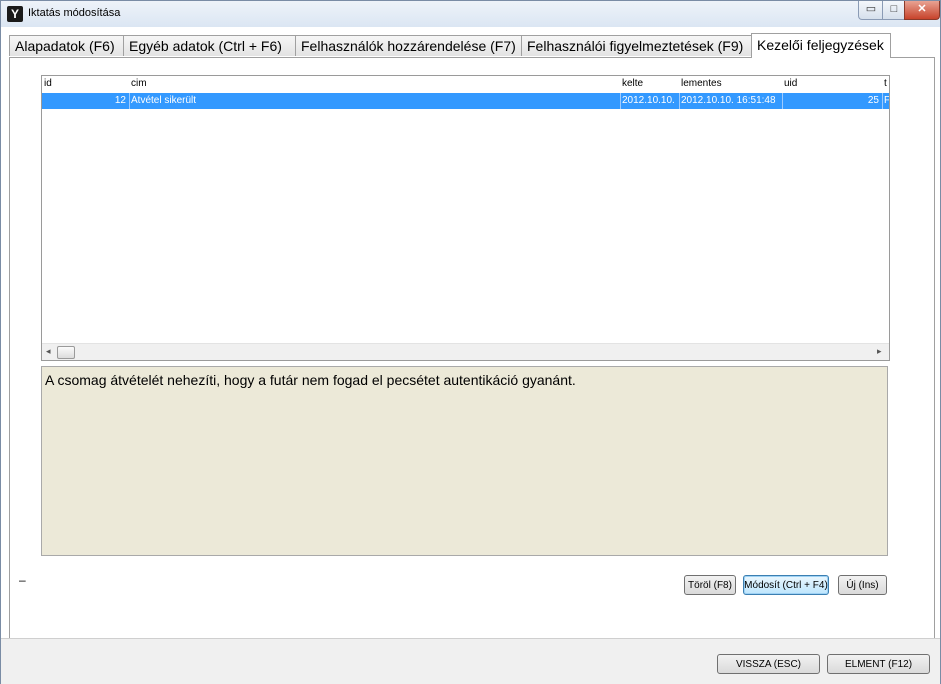 Image resolution: width=941 pixels, height=684 pixels. I want to click on column-header-lementes: lementes, so click(701, 83).